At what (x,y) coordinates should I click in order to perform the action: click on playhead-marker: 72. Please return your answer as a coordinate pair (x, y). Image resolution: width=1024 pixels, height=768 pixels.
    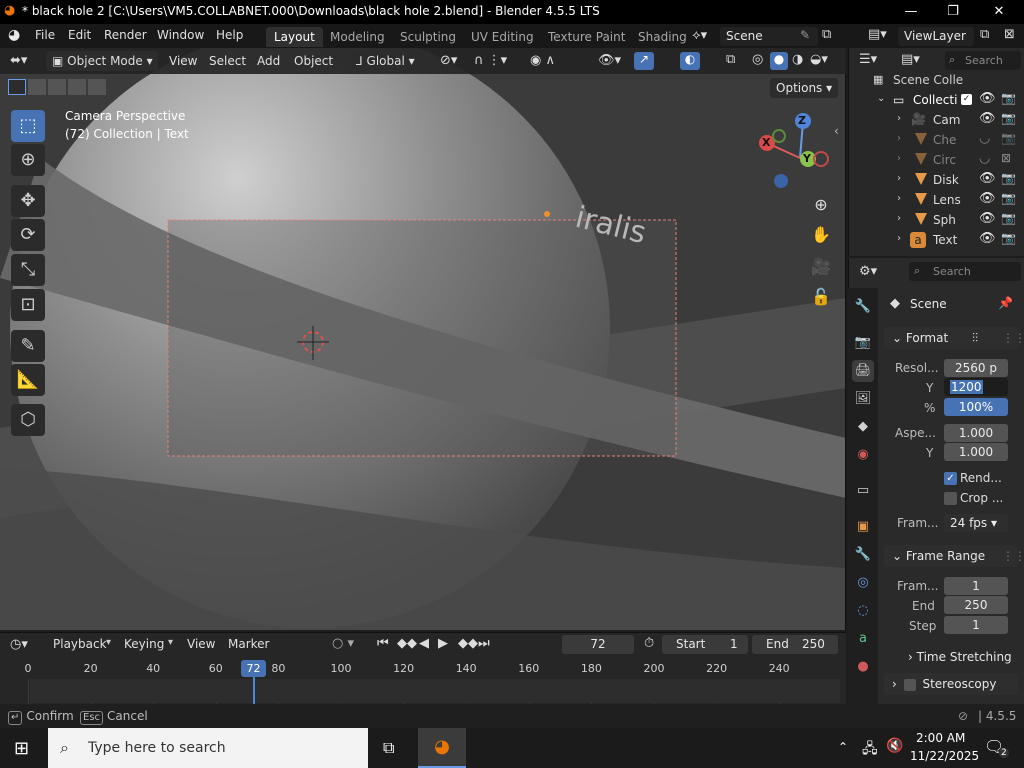
    Looking at the image, I should click on (253, 668).